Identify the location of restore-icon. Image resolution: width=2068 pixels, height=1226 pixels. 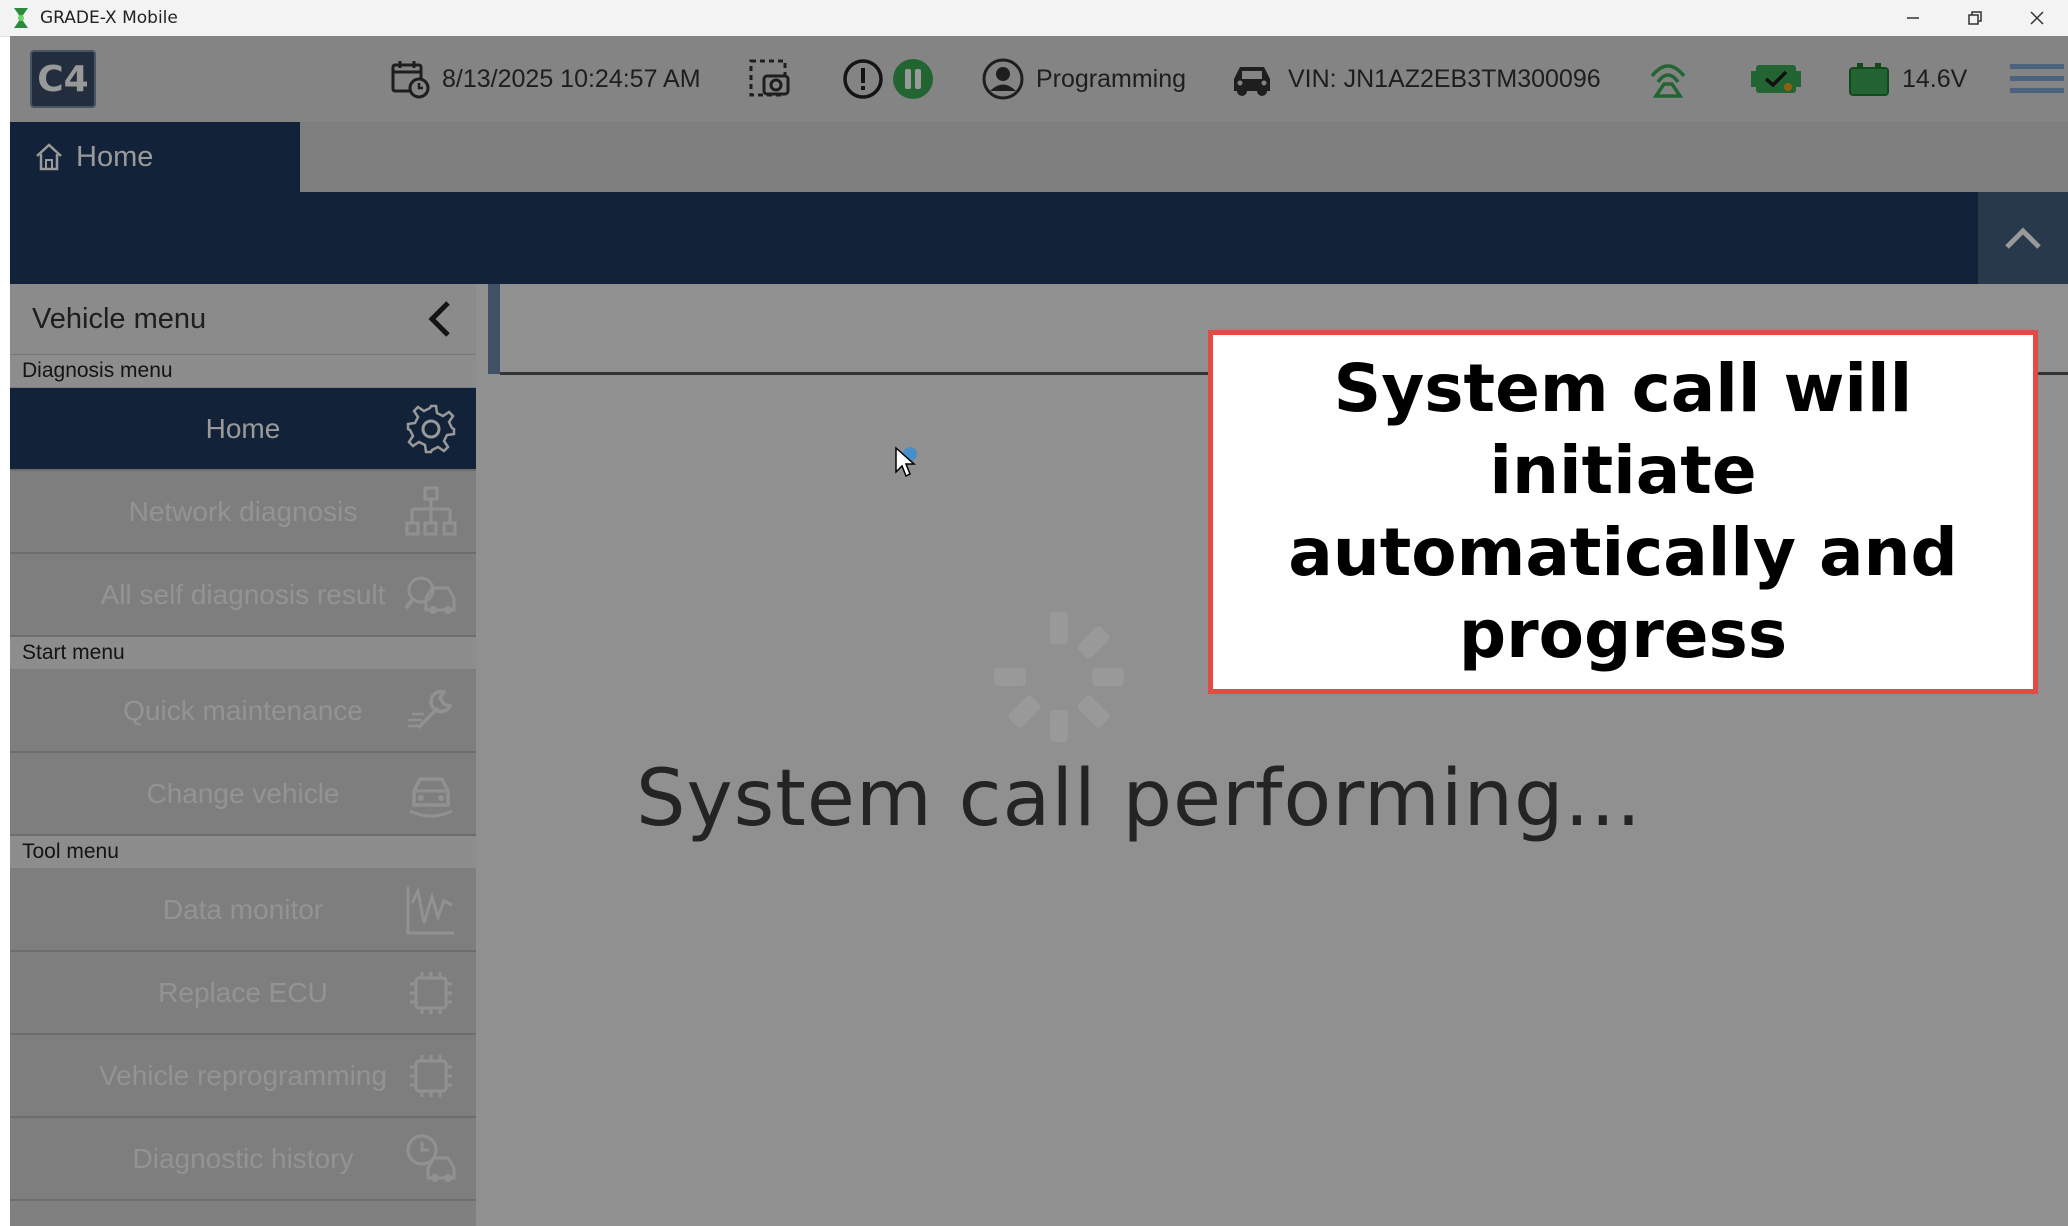
(1975, 18).